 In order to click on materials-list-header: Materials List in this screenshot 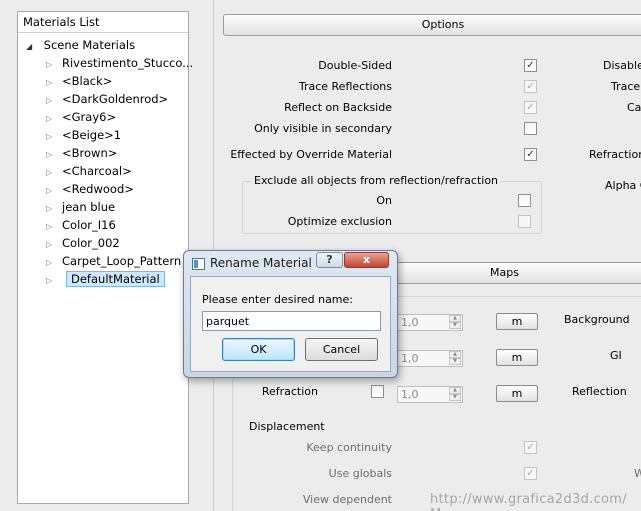, I will do `click(103, 22)`.